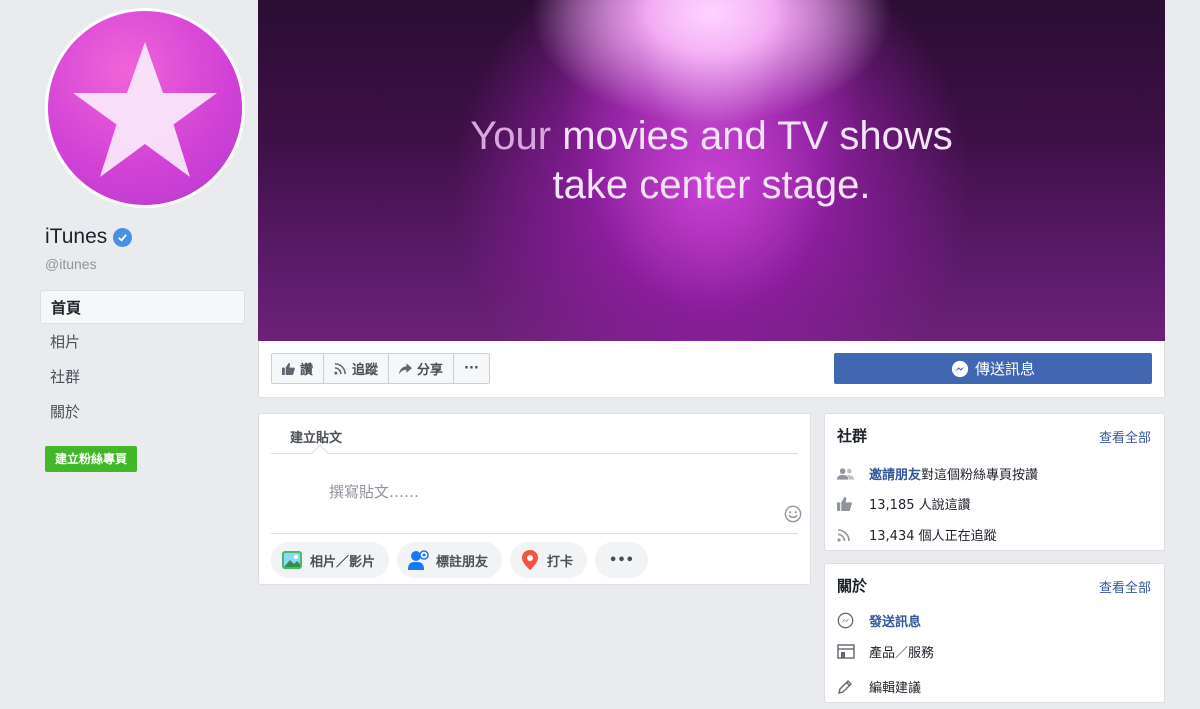  I want to click on share-button: 分享, so click(421, 368).